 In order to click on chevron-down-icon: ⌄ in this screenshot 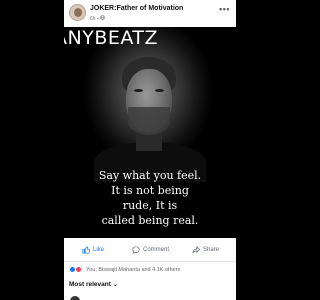, I will do `click(115, 285)`.